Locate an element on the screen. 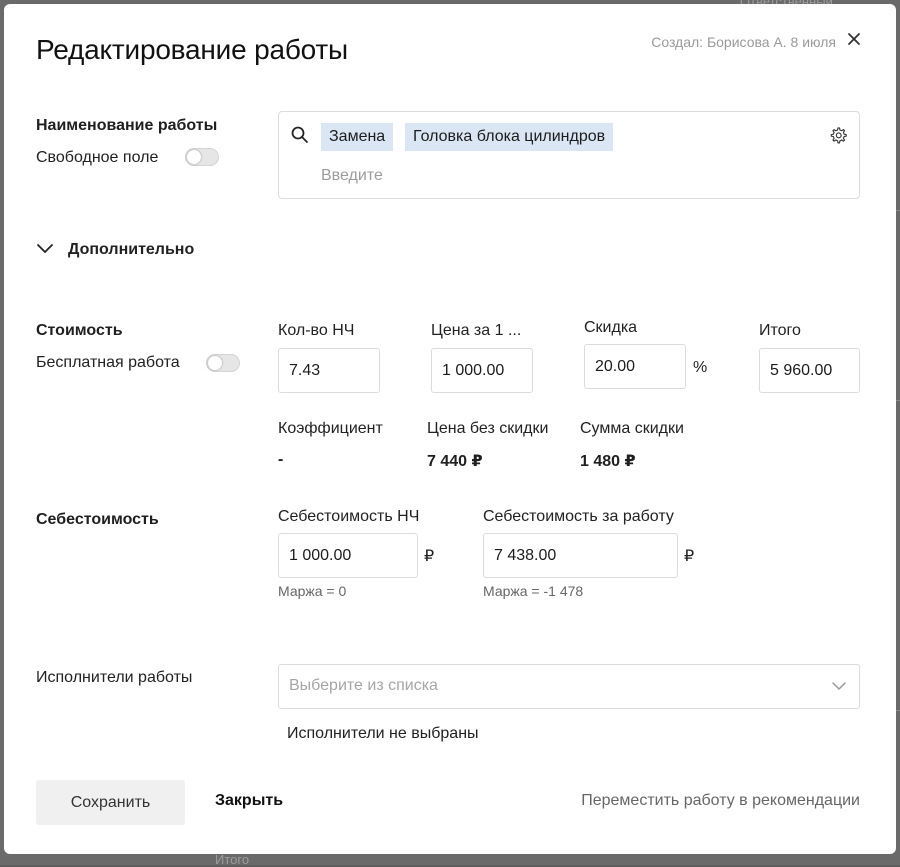  price-per-unit-input: 1 000.00 is located at coordinates (482, 370).